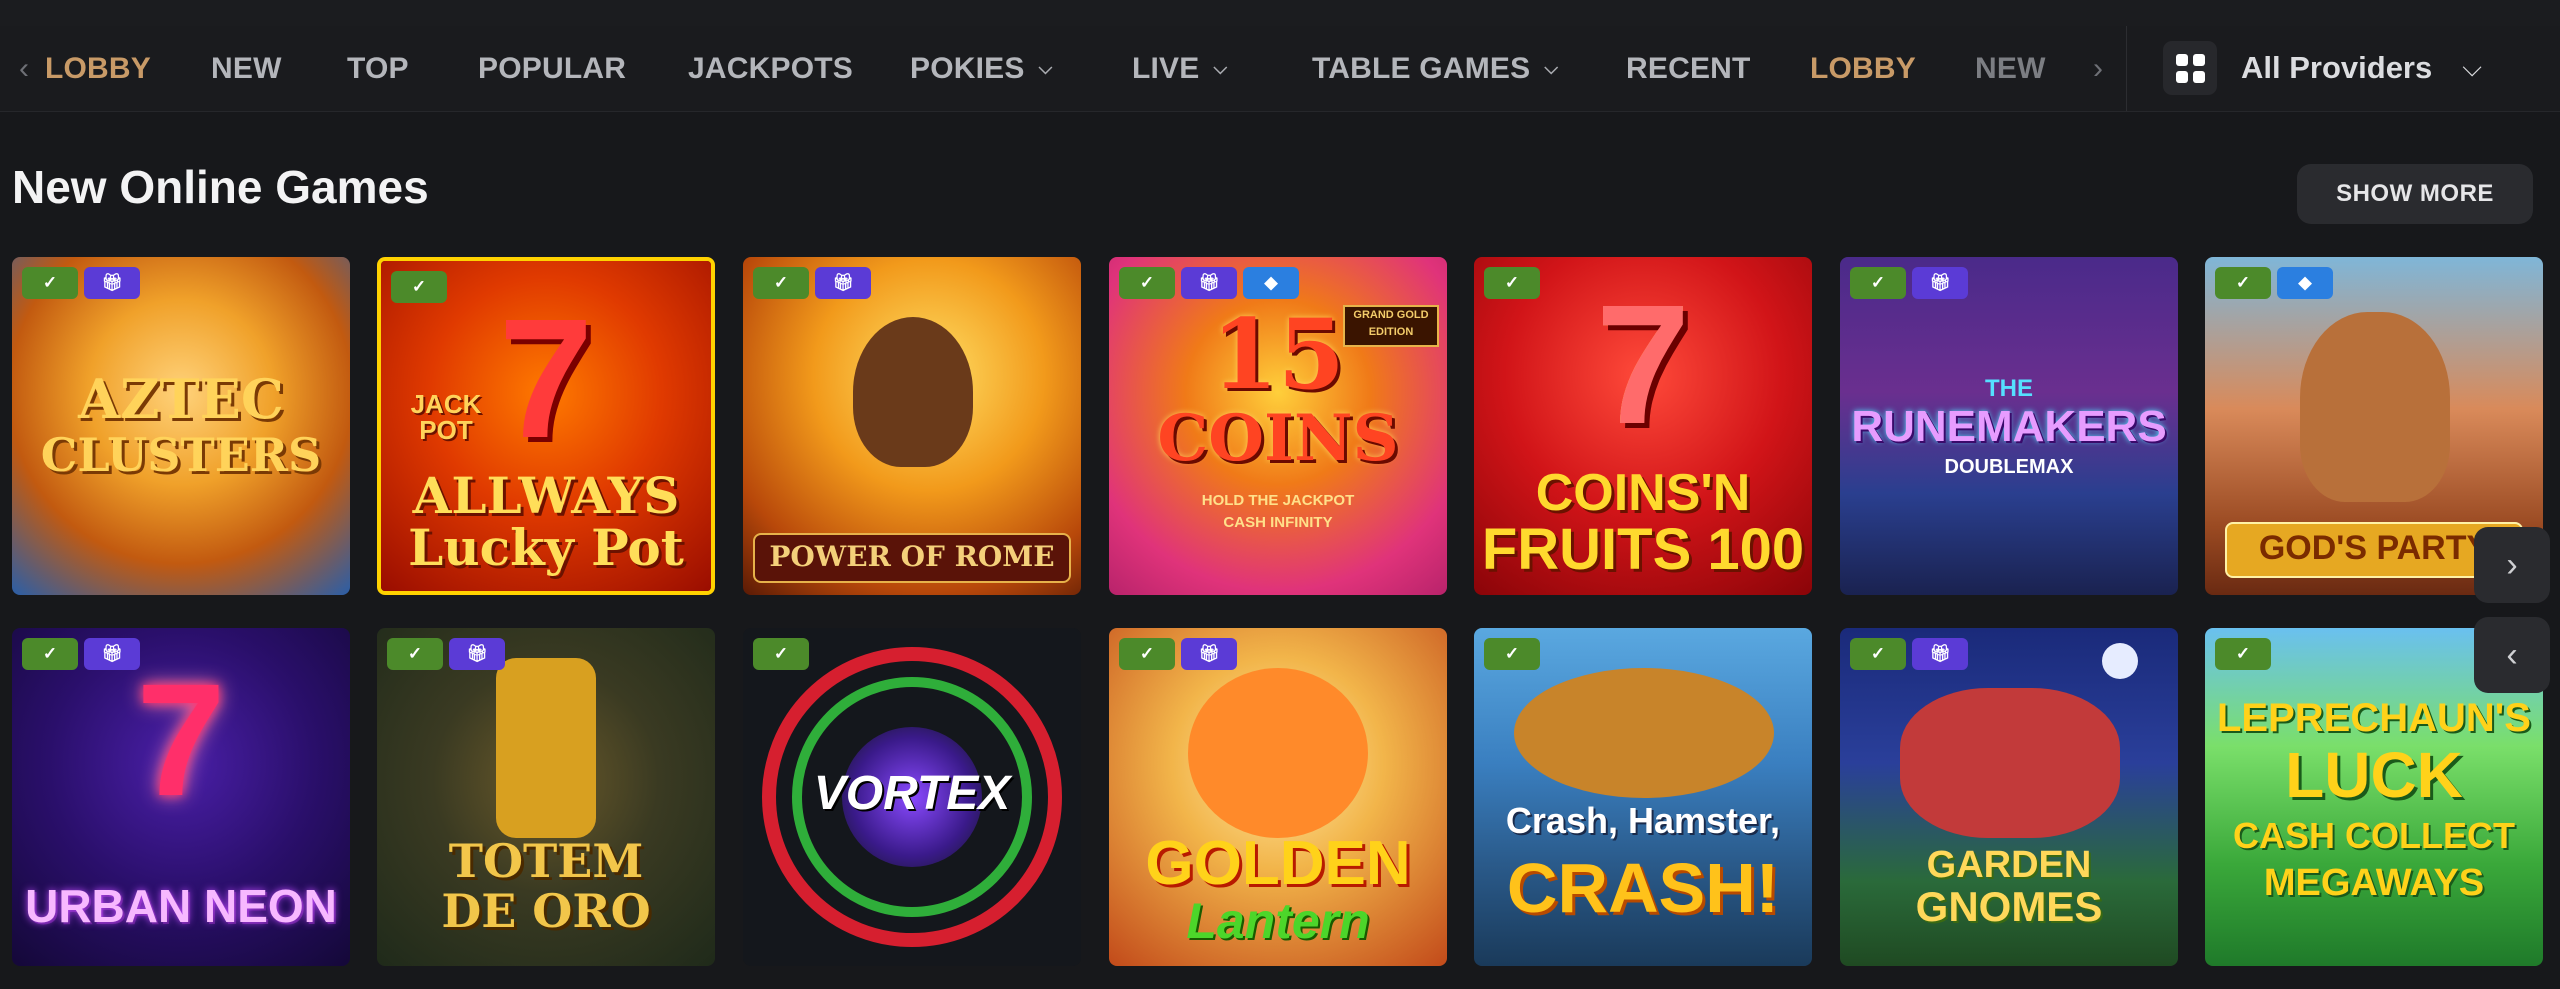 The height and width of the screenshot is (989, 2560). I want to click on game-title: AZTEC, so click(181, 399).